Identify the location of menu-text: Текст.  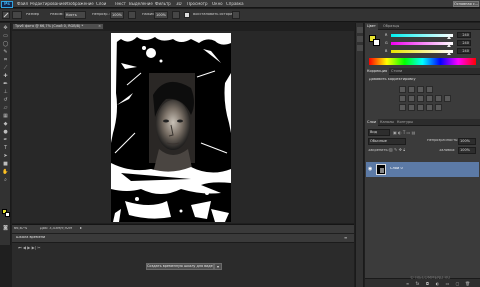
(120, 4).